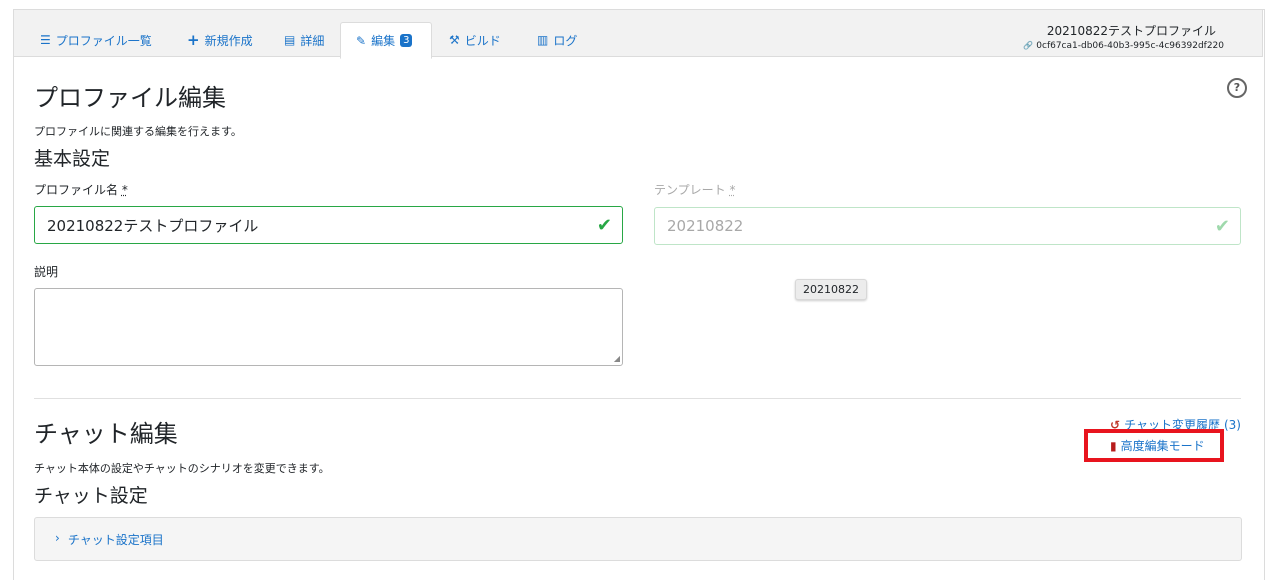 Image resolution: width=1279 pixels, height=580 pixels. I want to click on tab-log: ▥ ログ, so click(557, 40).